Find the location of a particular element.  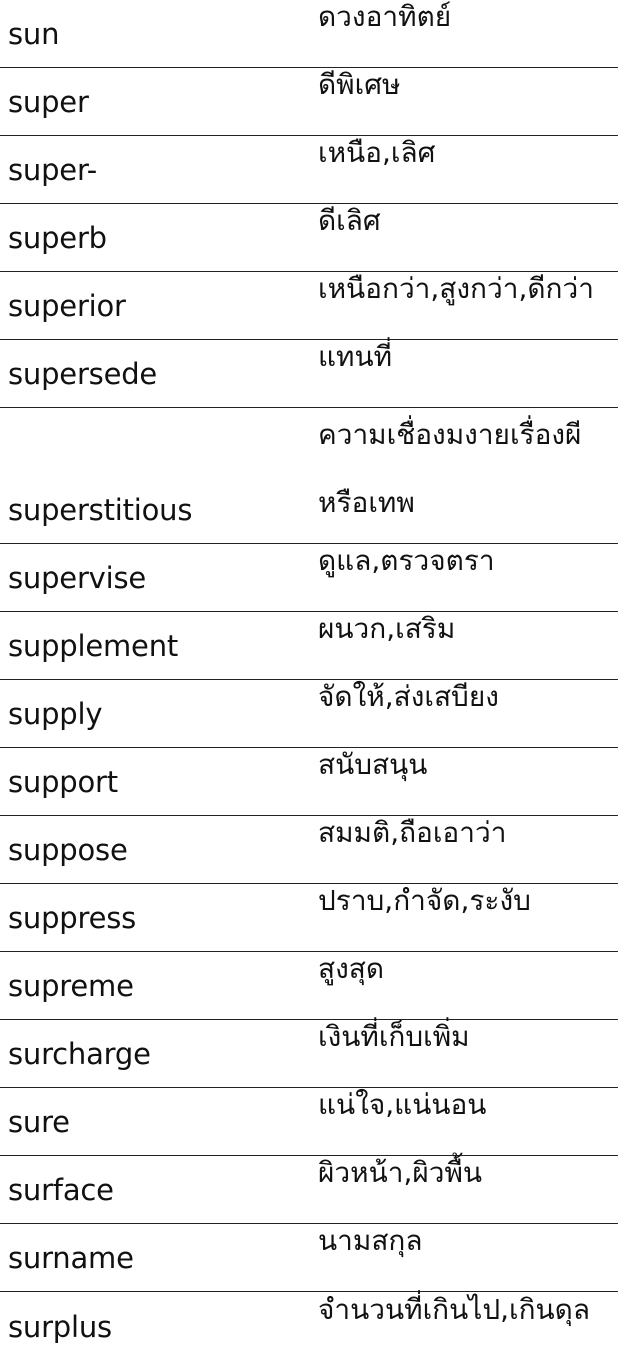

table-row-supersede: supersede แทนที่ is located at coordinates (309, 374).